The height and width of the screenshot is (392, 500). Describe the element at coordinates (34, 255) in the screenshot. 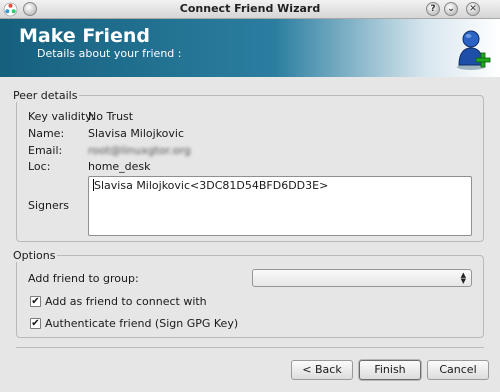

I see `options-title: Options` at that location.